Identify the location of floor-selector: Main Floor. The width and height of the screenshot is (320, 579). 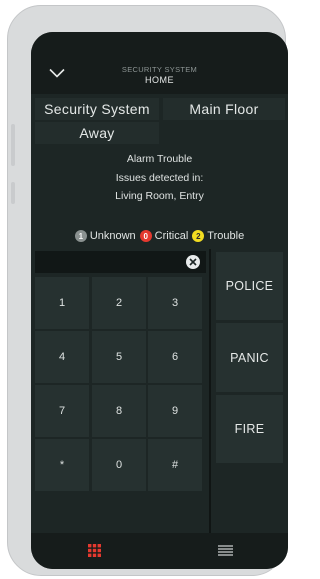
(224, 109).